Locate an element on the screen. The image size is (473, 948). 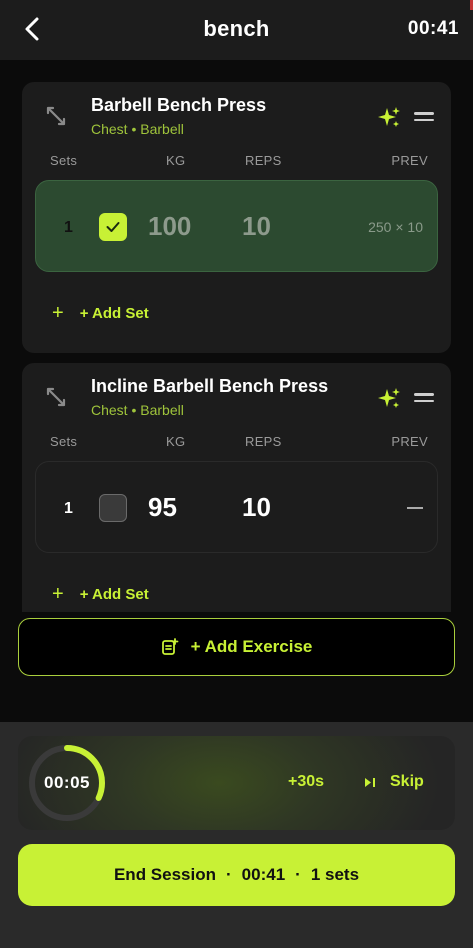
set-row: 1 95 10 is located at coordinates (236, 507).